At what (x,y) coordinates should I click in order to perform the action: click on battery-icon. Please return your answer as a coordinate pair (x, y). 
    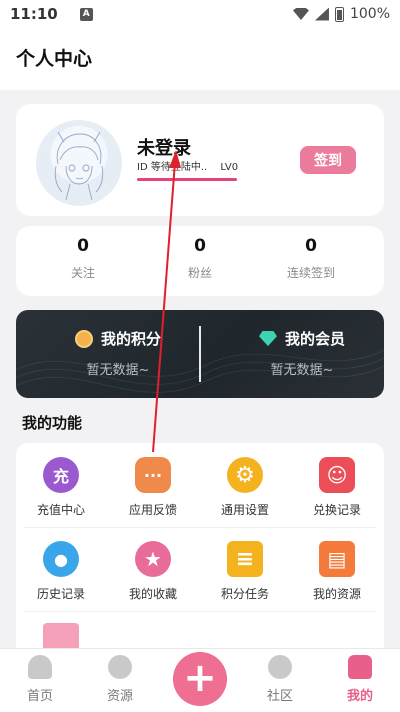
    Looking at the image, I should click on (339, 14).